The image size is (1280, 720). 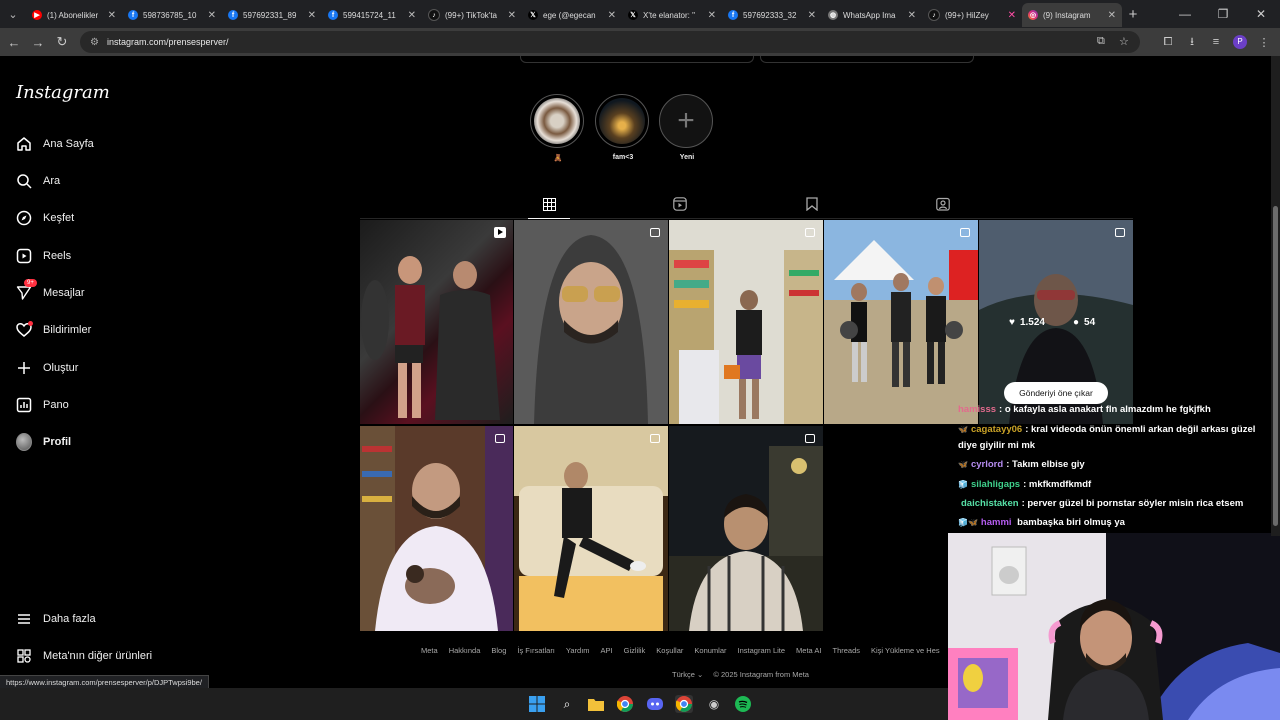 What do you see at coordinates (1240, 42) in the screenshot?
I see `profile-avatar-icon: P` at bounding box center [1240, 42].